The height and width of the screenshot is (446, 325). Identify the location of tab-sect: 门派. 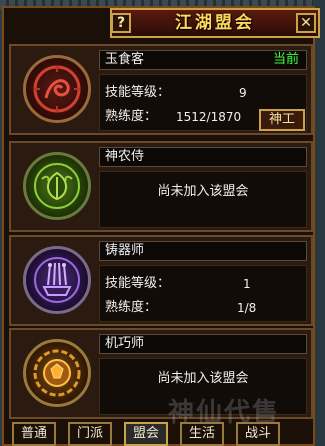
(90, 434).